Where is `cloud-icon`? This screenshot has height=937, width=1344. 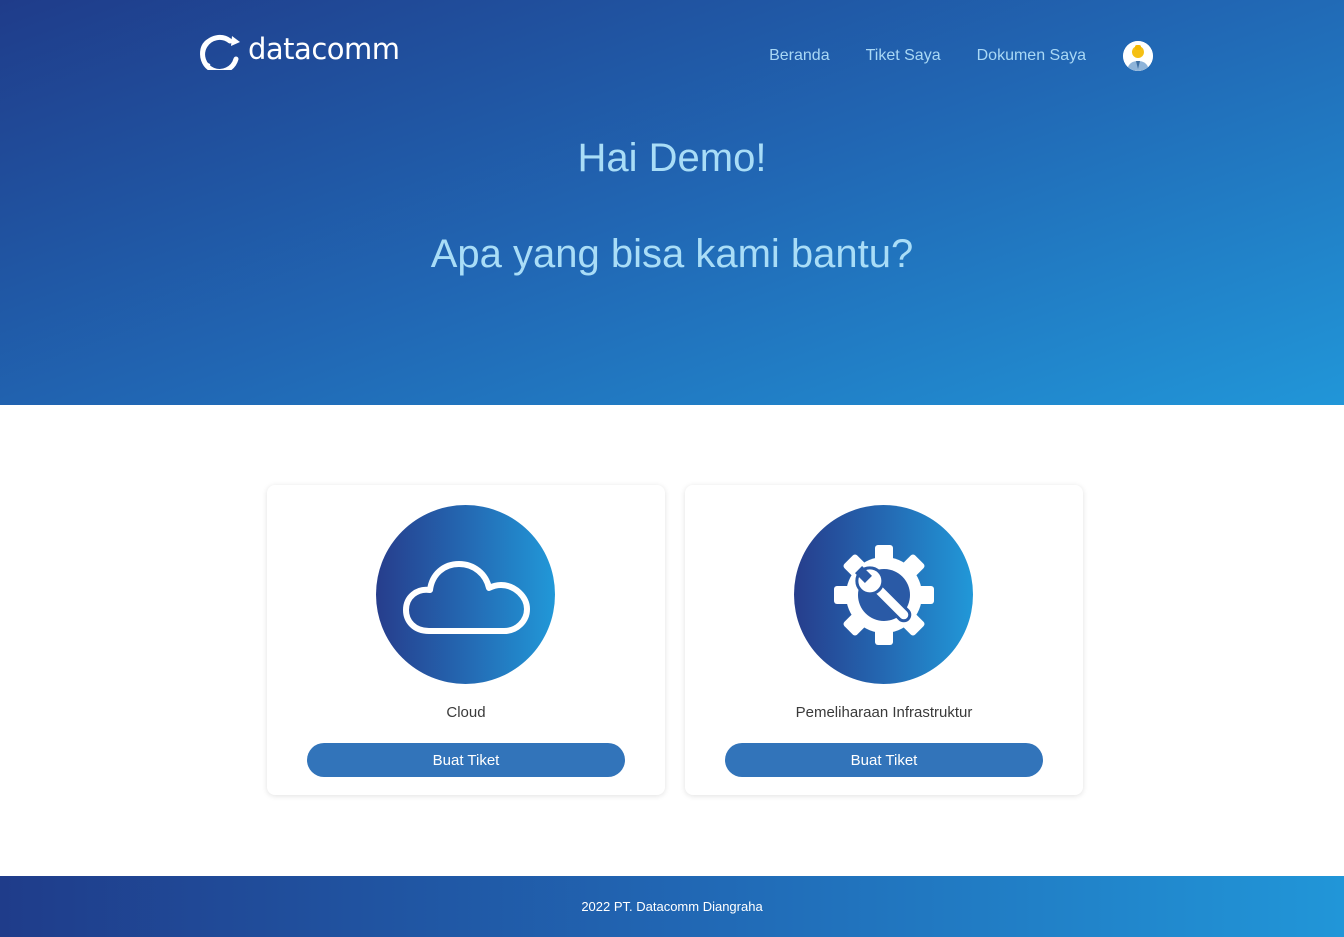 cloud-icon is located at coordinates (466, 597).